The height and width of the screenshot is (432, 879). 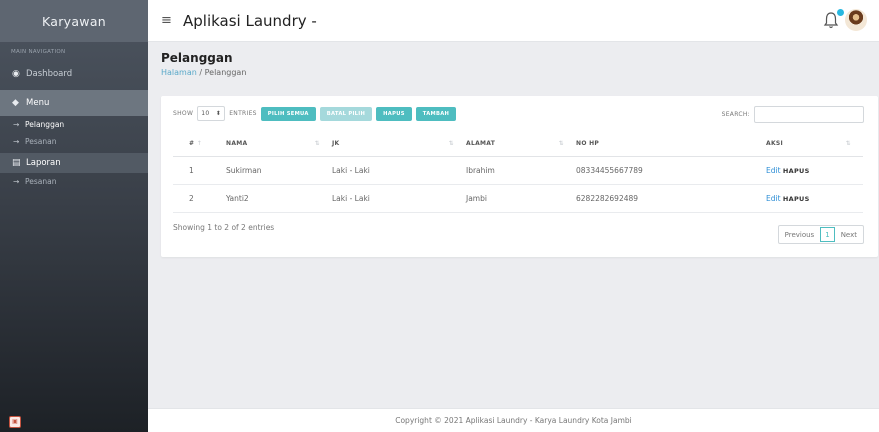 I want to click on sidebar-item-menu: ◆ Menu, so click(x=74, y=103).